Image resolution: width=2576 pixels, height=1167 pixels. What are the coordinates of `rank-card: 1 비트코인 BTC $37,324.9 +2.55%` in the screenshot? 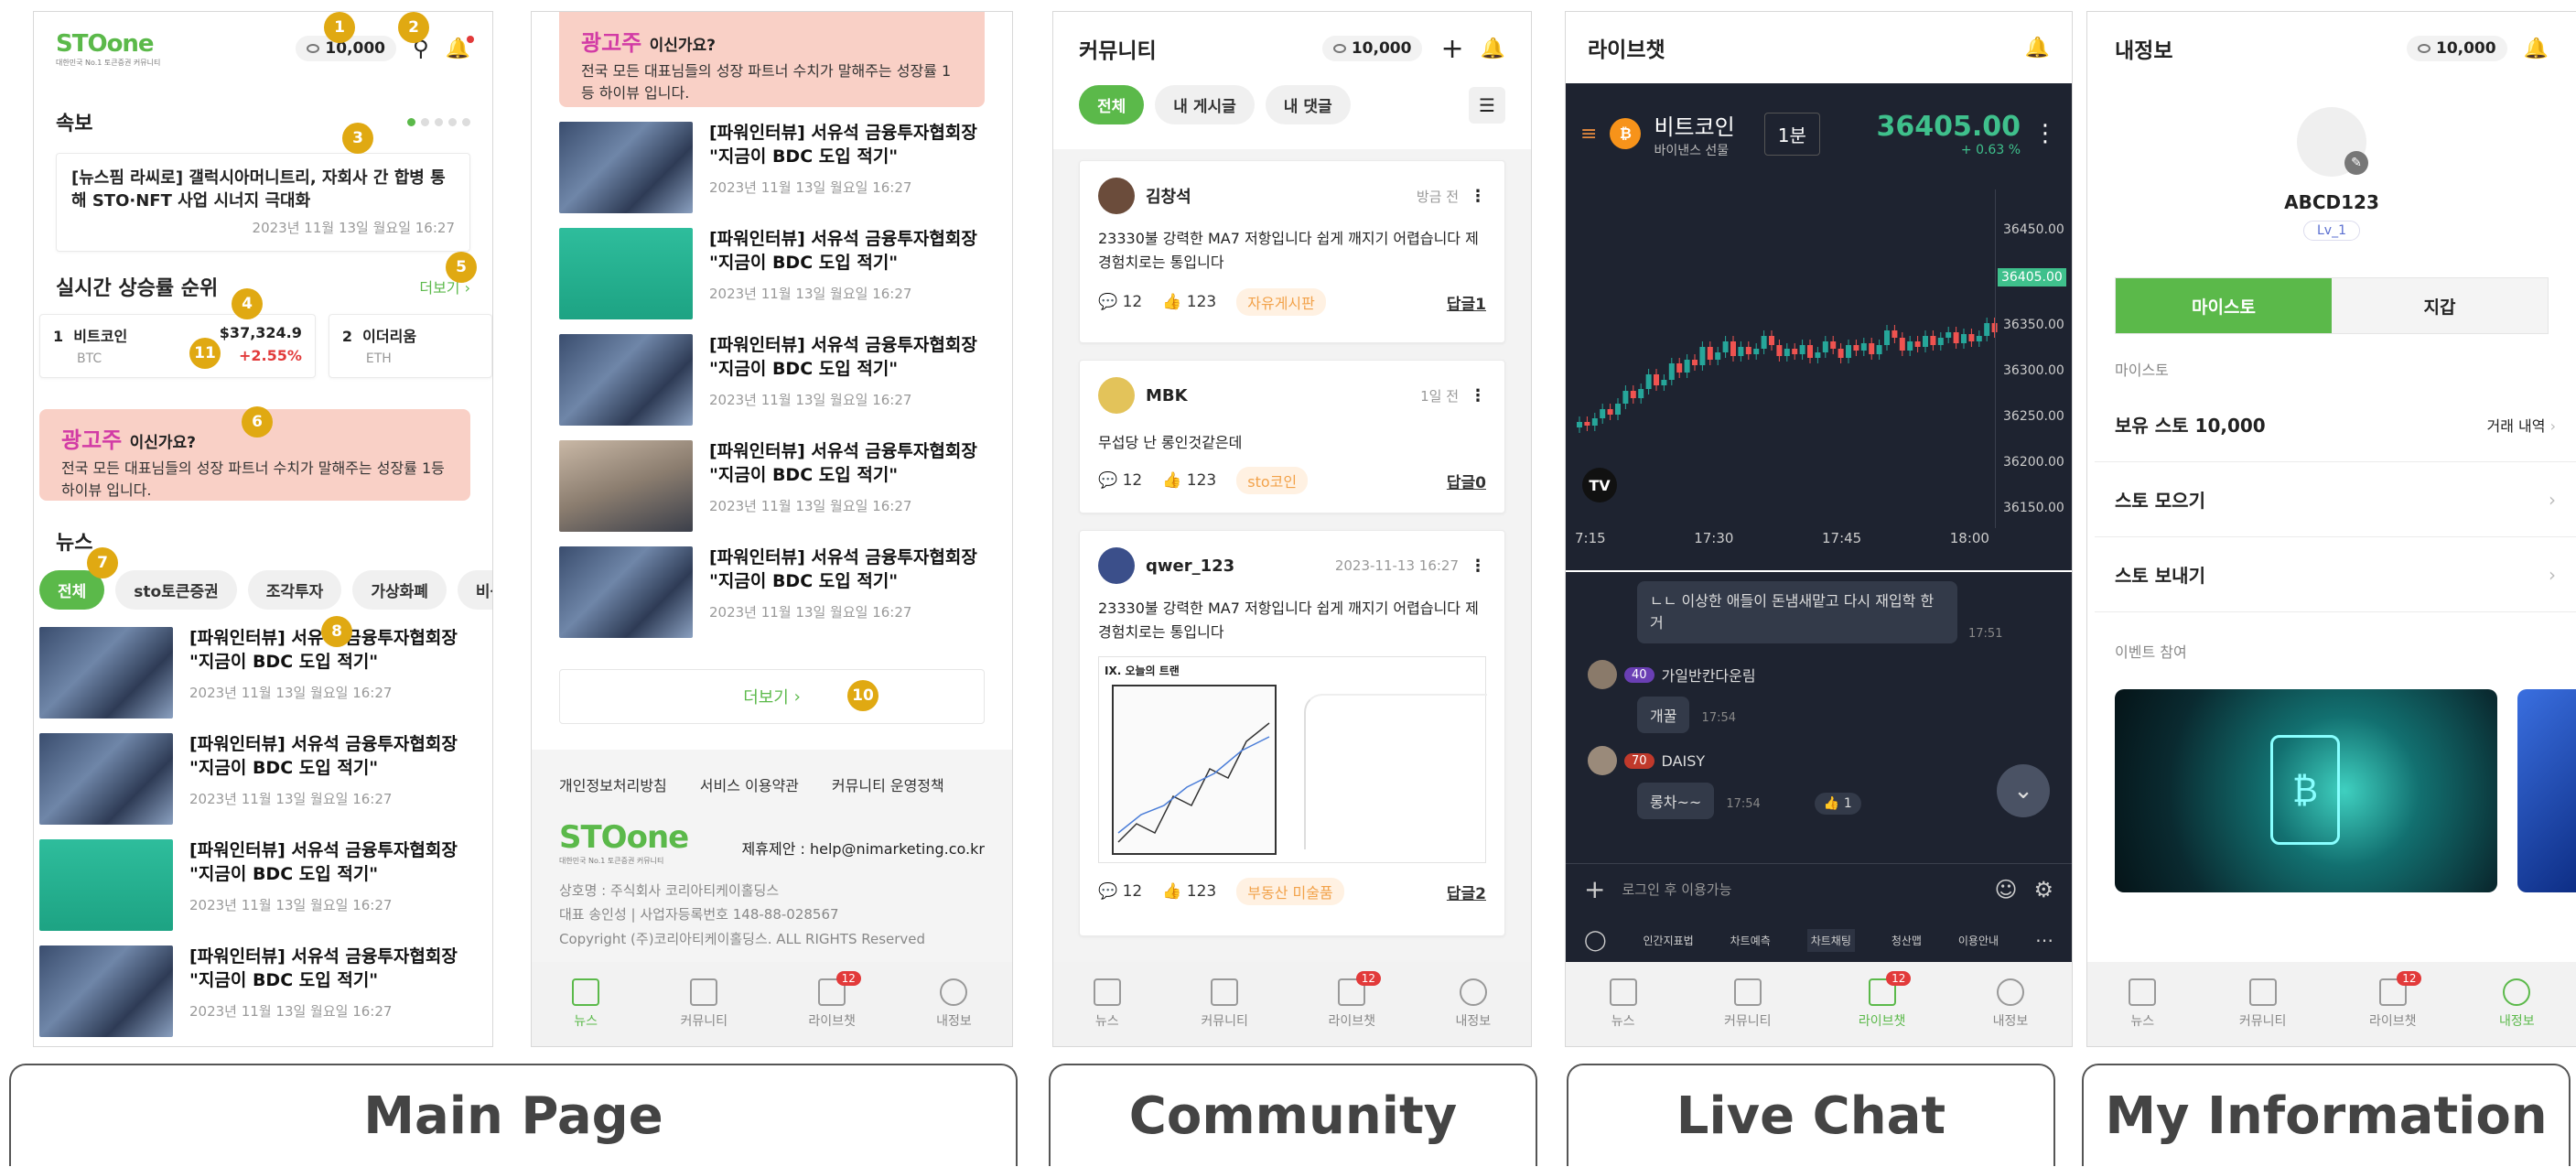 It's located at (177, 346).